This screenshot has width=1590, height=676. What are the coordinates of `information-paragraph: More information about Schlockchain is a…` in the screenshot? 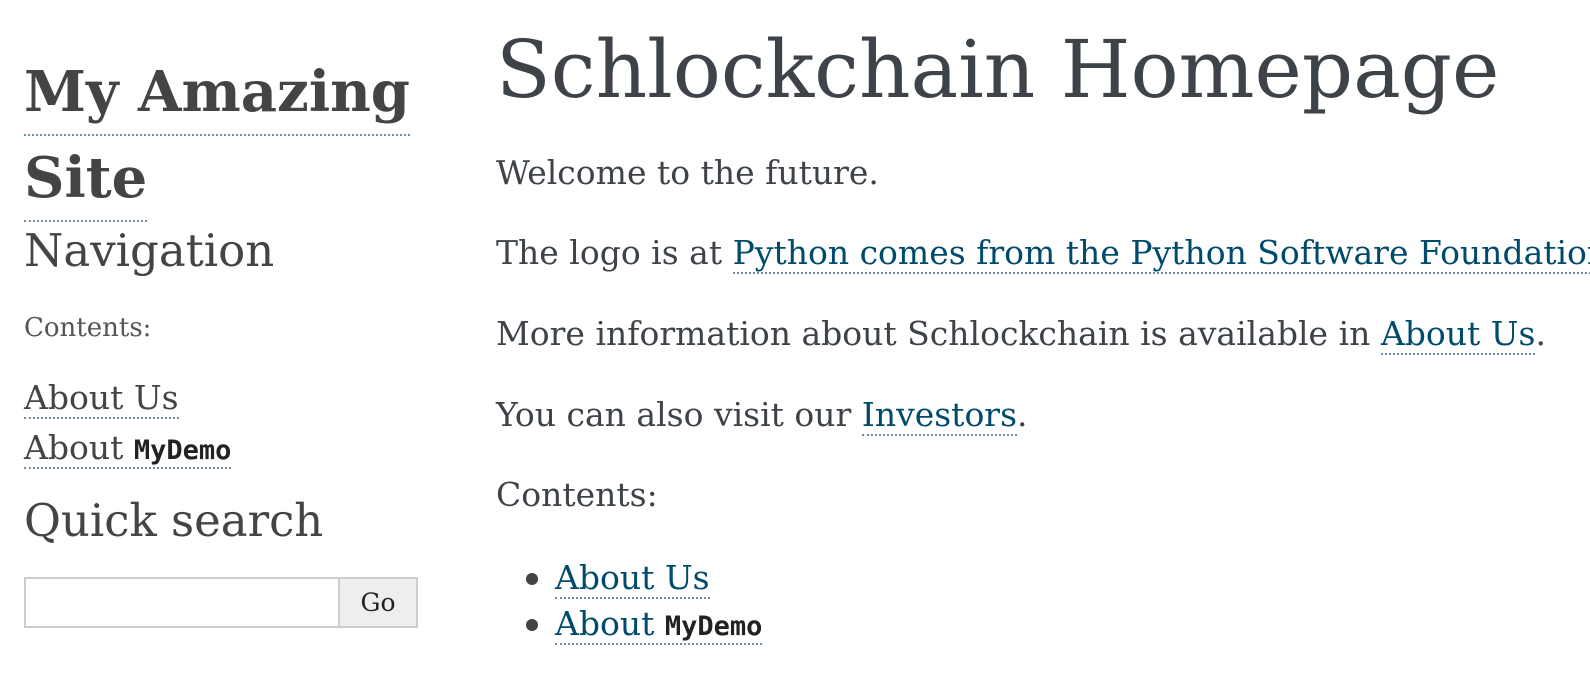 It's located at (1021, 334).